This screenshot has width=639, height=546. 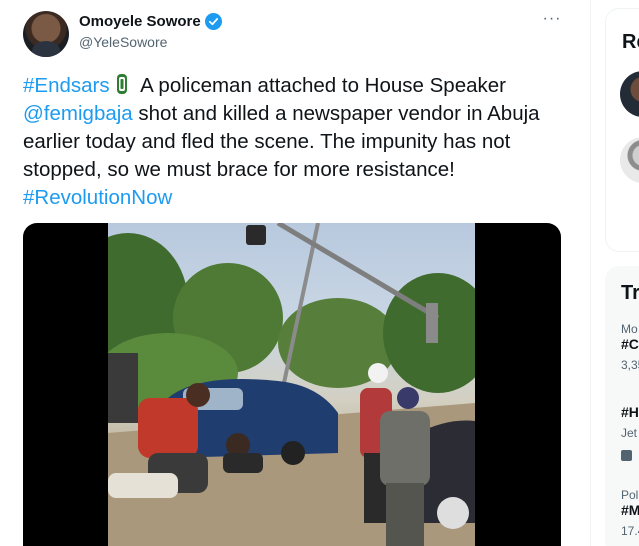 I want to click on verified-badge-icon, so click(x=213, y=21).